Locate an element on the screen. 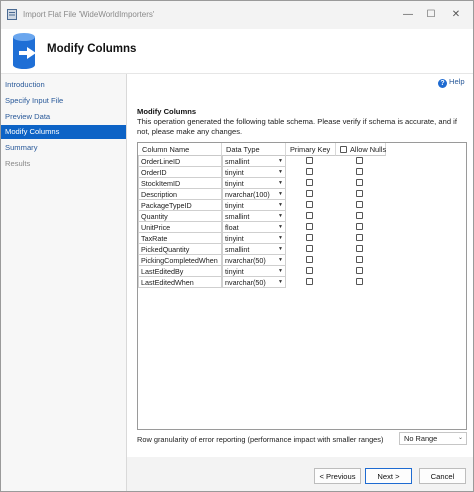  column-name-input: Description is located at coordinates (180, 194).